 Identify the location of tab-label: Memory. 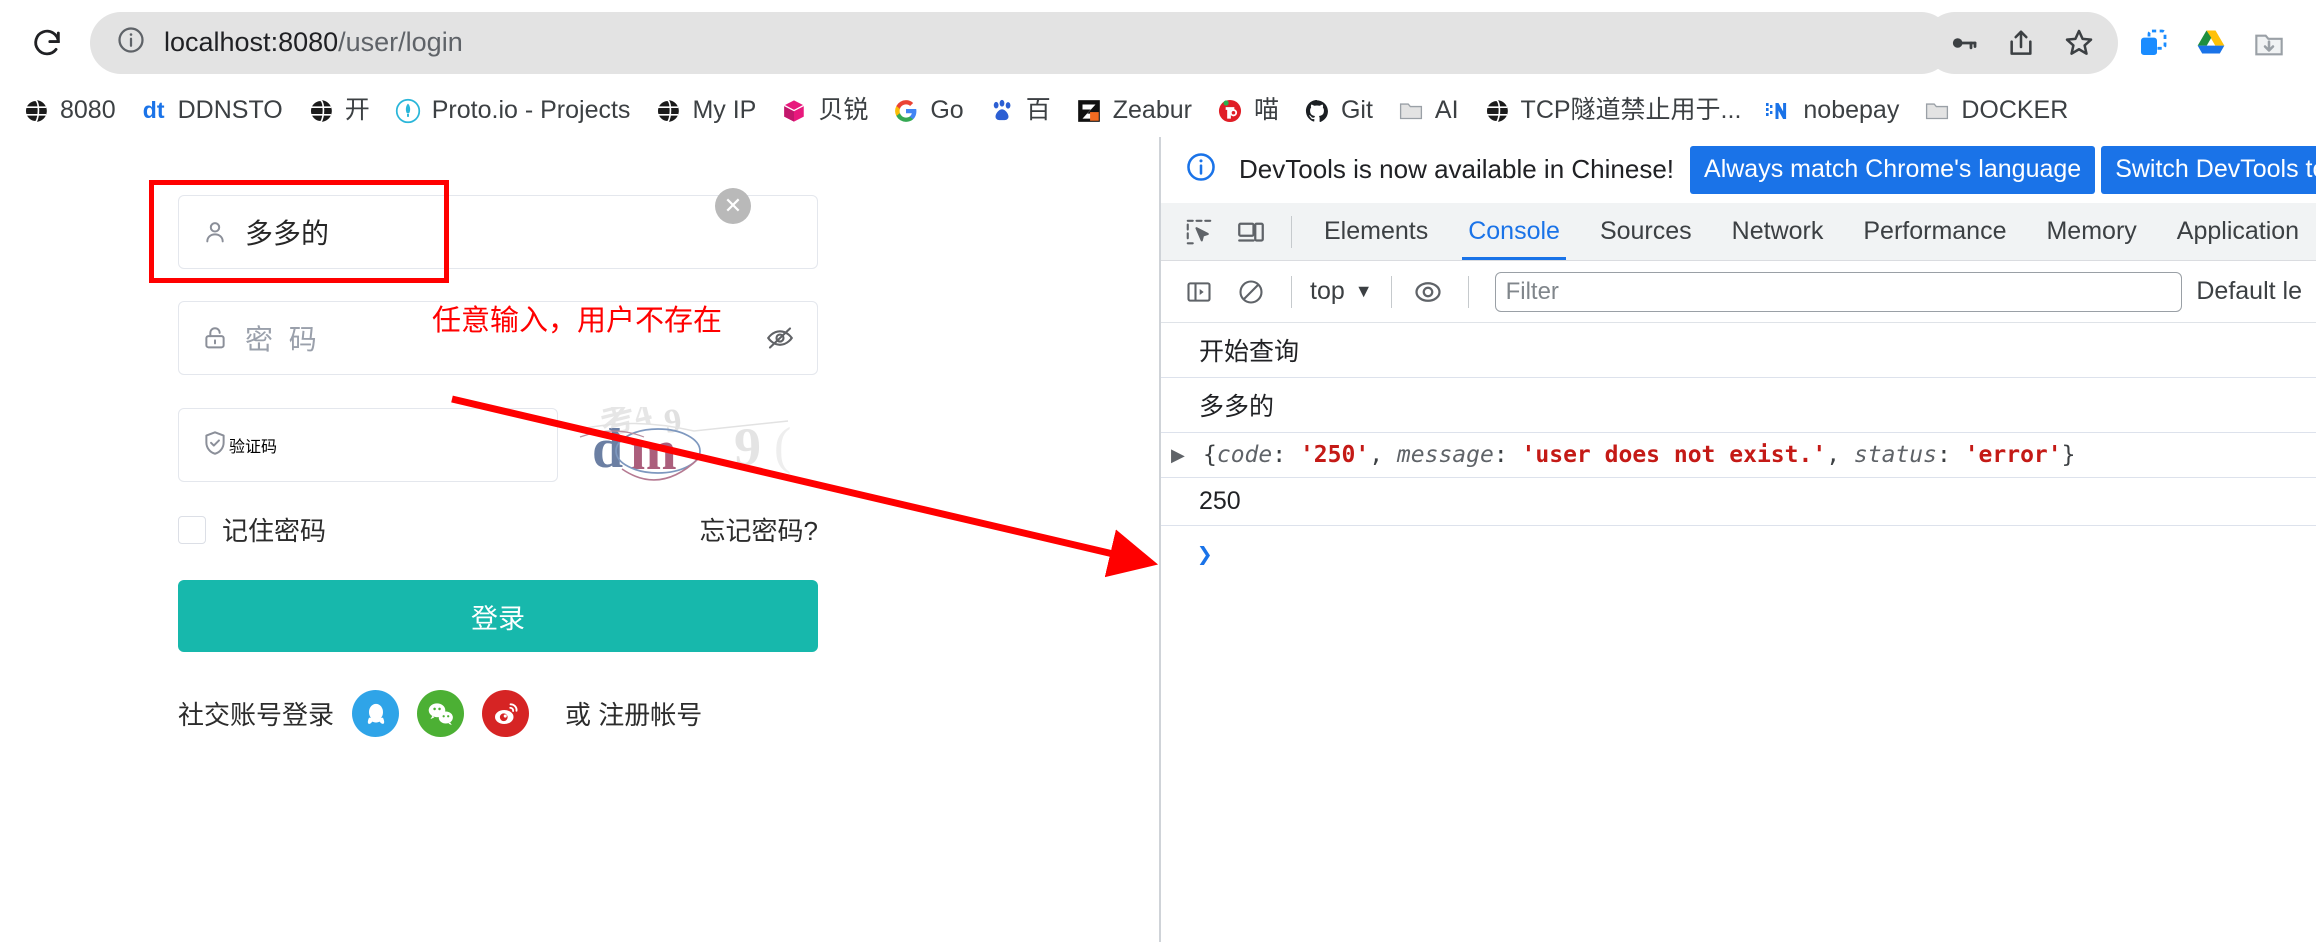
(2091, 231).